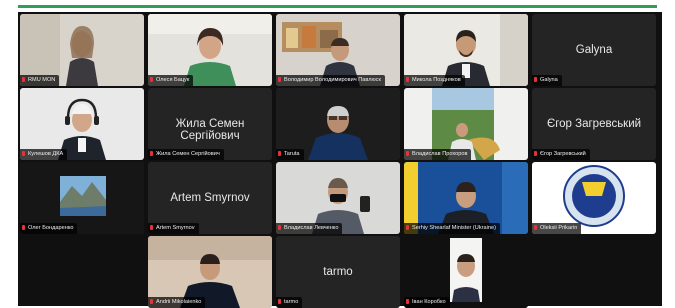 This screenshot has height=308, width=675. What do you see at coordinates (557, 228) in the screenshot?
I see `participant-name-label: Oleksii Prikarin` at bounding box center [557, 228].